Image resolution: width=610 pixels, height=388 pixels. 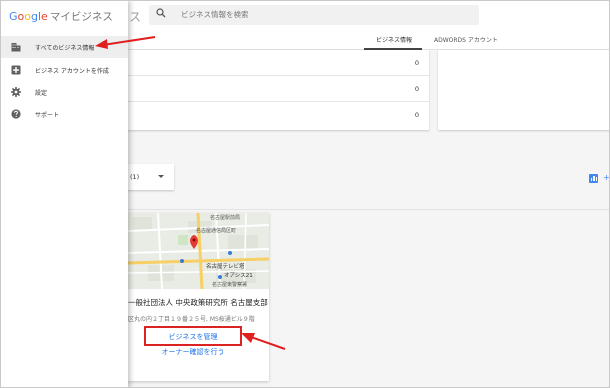 I want to click on sidebar-item-all-businesses: すべてのビジネス情報, so click(x=64, y=47).